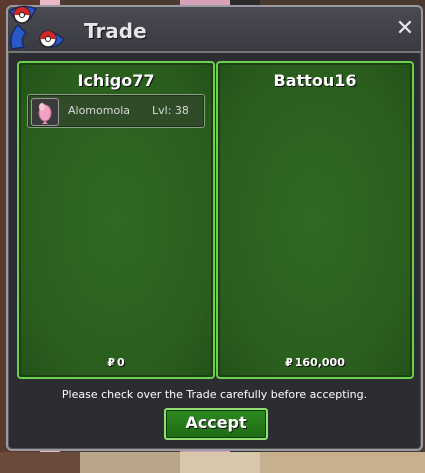 This screenshot has width=425, height=473. I want to click on pink-pokemon-icon, so click(45, 112).